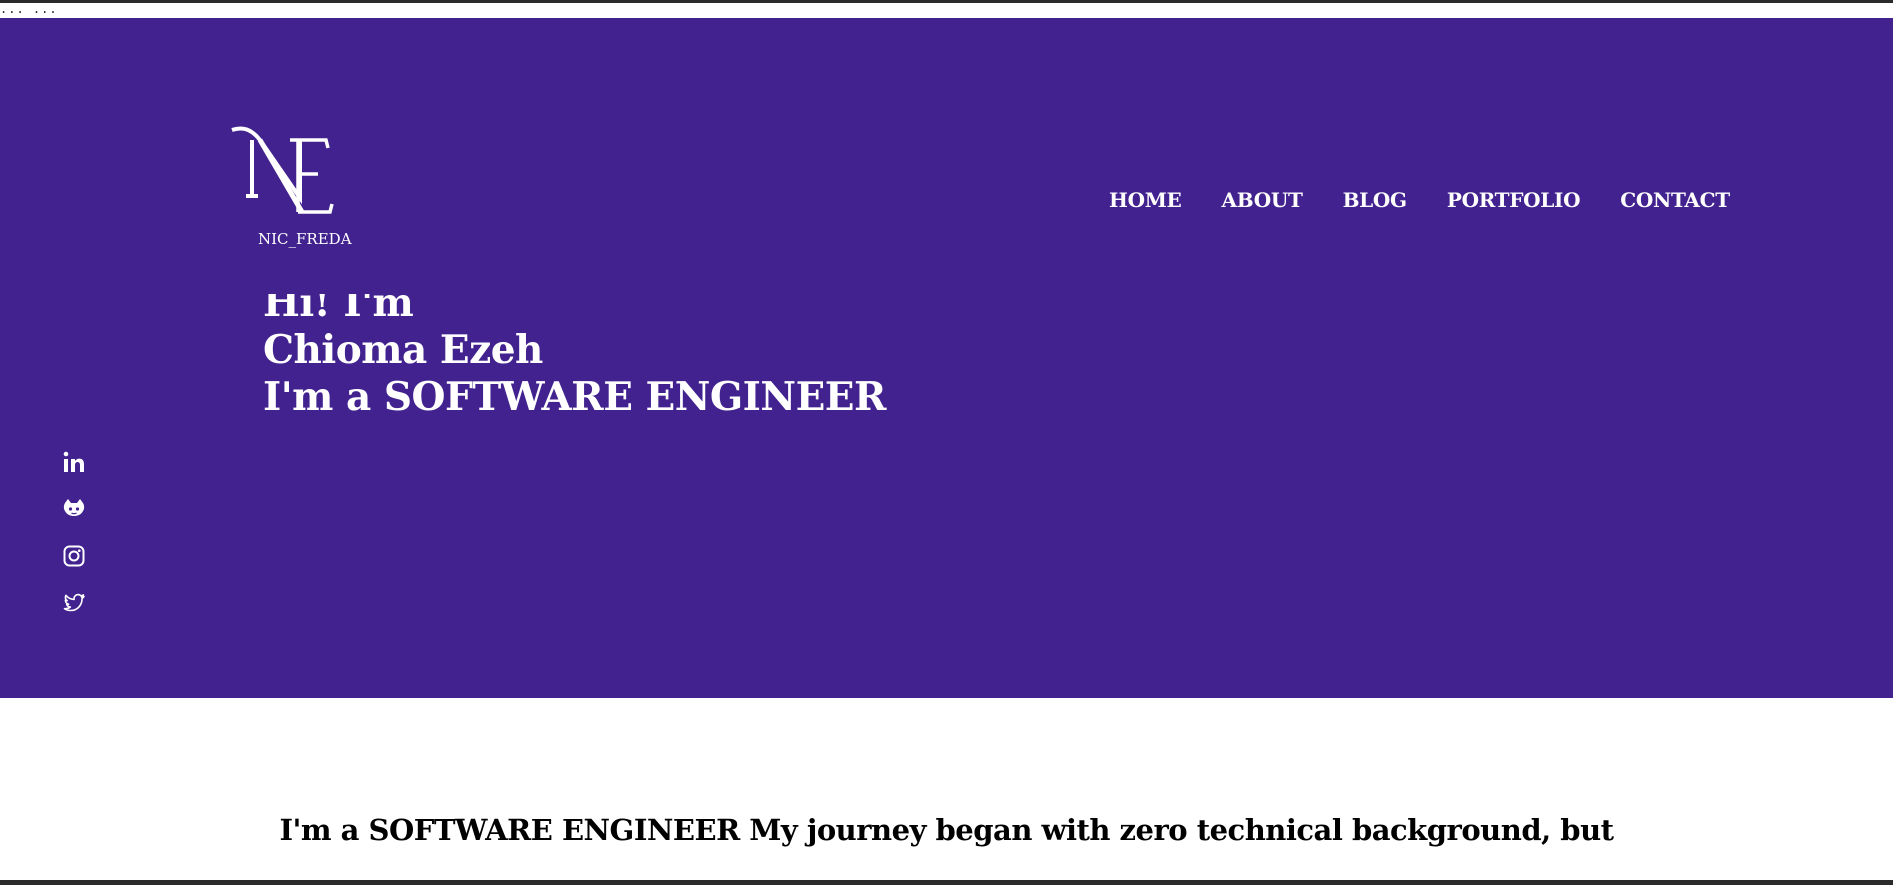 This screenshot has width=1893, height=885. I want to click on twitter-icon, so click(74, 602).